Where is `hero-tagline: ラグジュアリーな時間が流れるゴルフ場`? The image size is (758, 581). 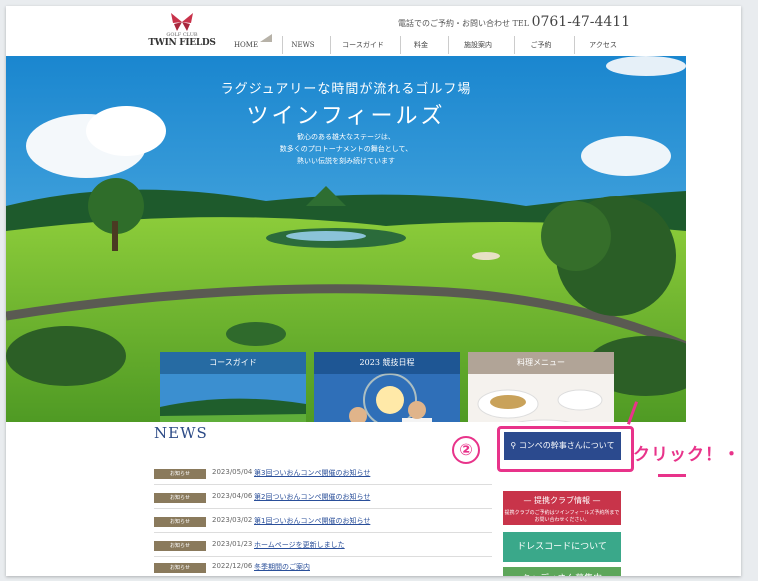 hero-tagline: ラグジュアリーな時間が流れるゴルフ場 is located at coordinates (346, 89).